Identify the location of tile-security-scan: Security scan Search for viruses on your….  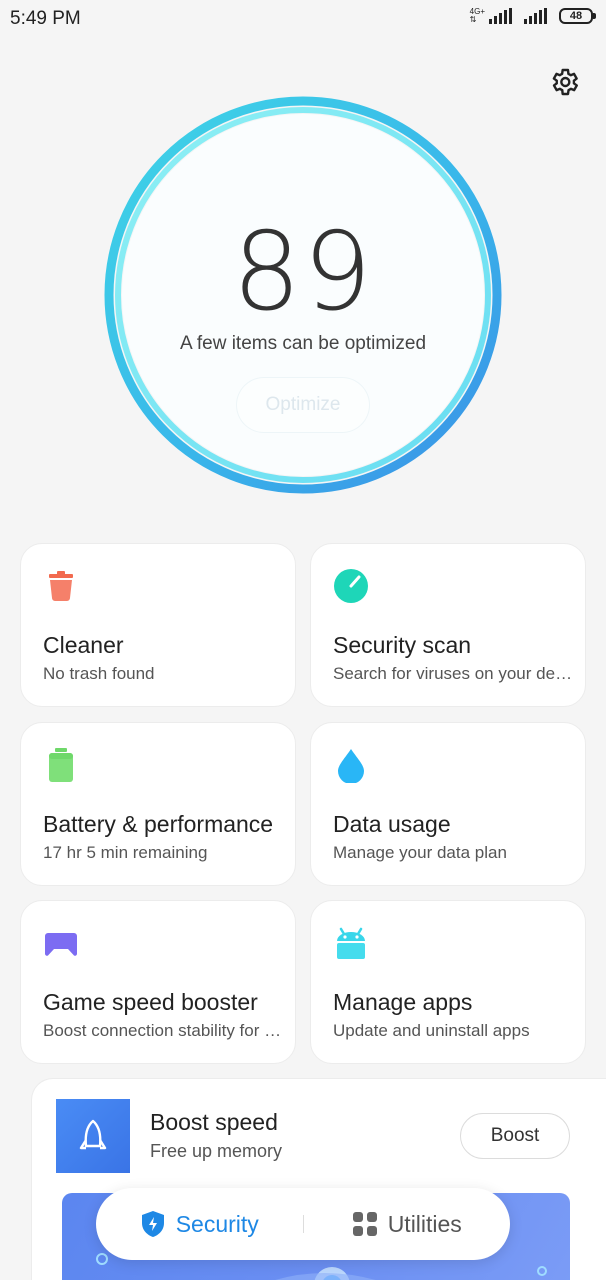
(448, 625).